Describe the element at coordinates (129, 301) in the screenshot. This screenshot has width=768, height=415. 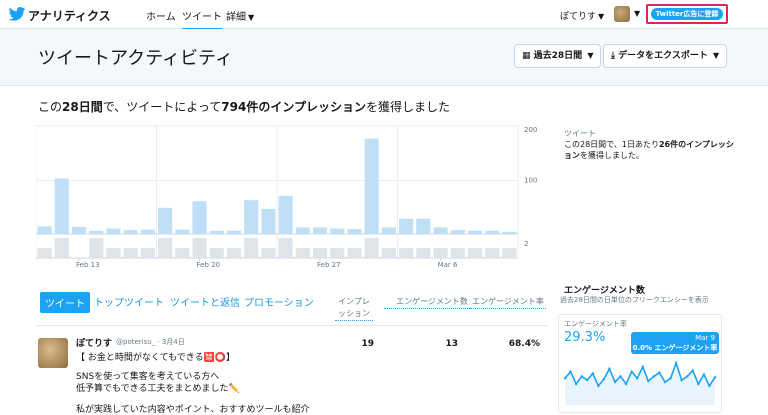
I see `tab-top-tweets: トップツイート` at that location.